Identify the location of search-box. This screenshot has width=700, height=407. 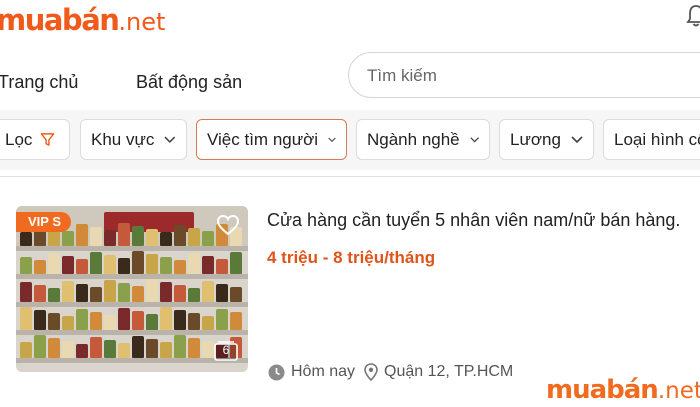
(524, 75).